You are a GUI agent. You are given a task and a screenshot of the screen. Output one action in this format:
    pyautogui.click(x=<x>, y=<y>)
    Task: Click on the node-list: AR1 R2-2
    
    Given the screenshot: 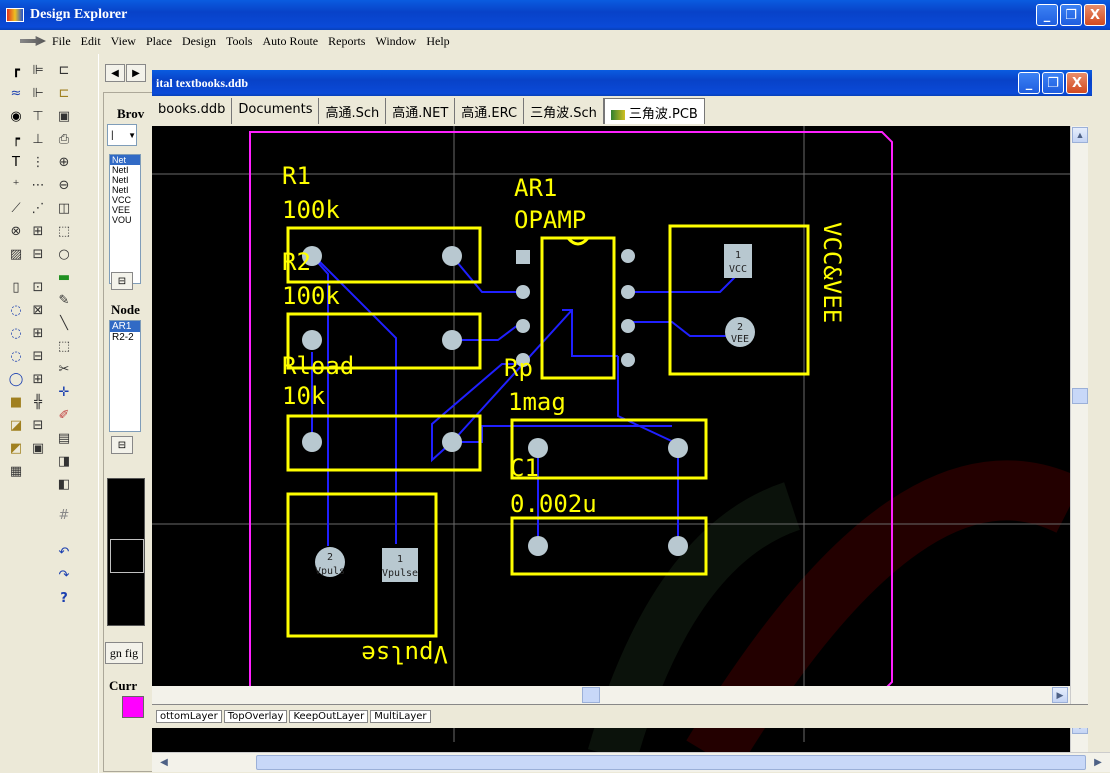 What is the action you would take?
    pyautogui.click(x=125, y=376)
    